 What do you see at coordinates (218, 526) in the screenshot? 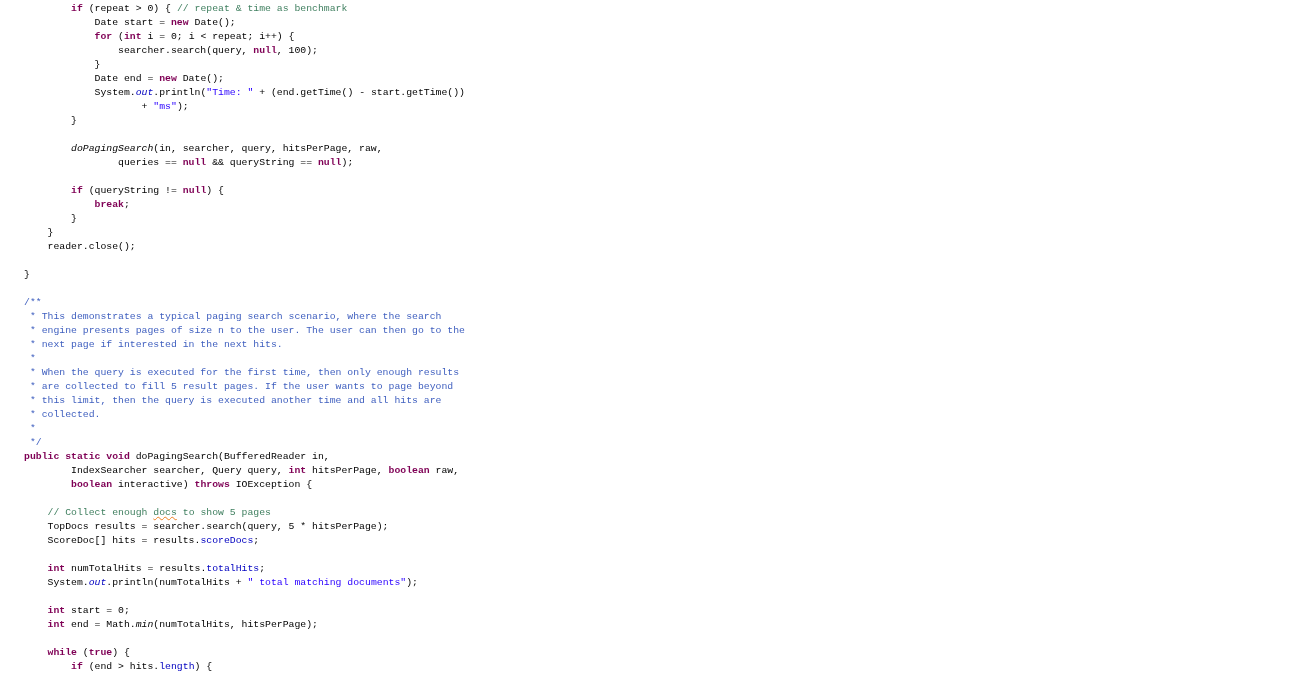
I see `code-line: TopDocs results = searcher.search(query, 5 * hitsPerPage);` at bounding box center [218, 526].